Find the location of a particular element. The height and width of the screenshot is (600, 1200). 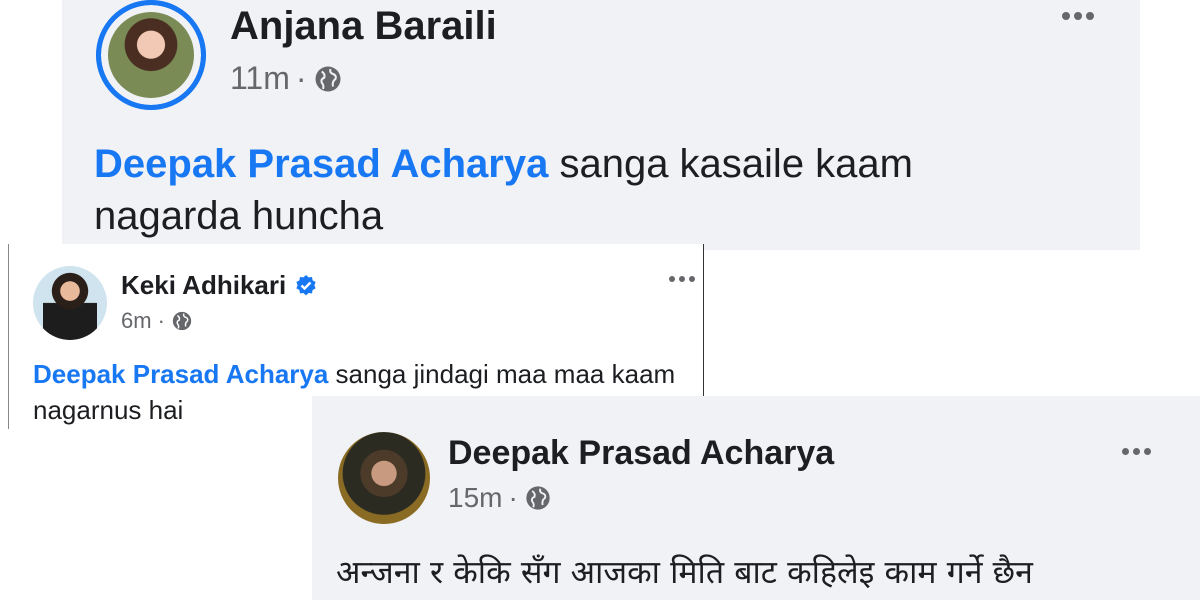

author-name: Keki Adhikari is located at coordinates (219, 285).